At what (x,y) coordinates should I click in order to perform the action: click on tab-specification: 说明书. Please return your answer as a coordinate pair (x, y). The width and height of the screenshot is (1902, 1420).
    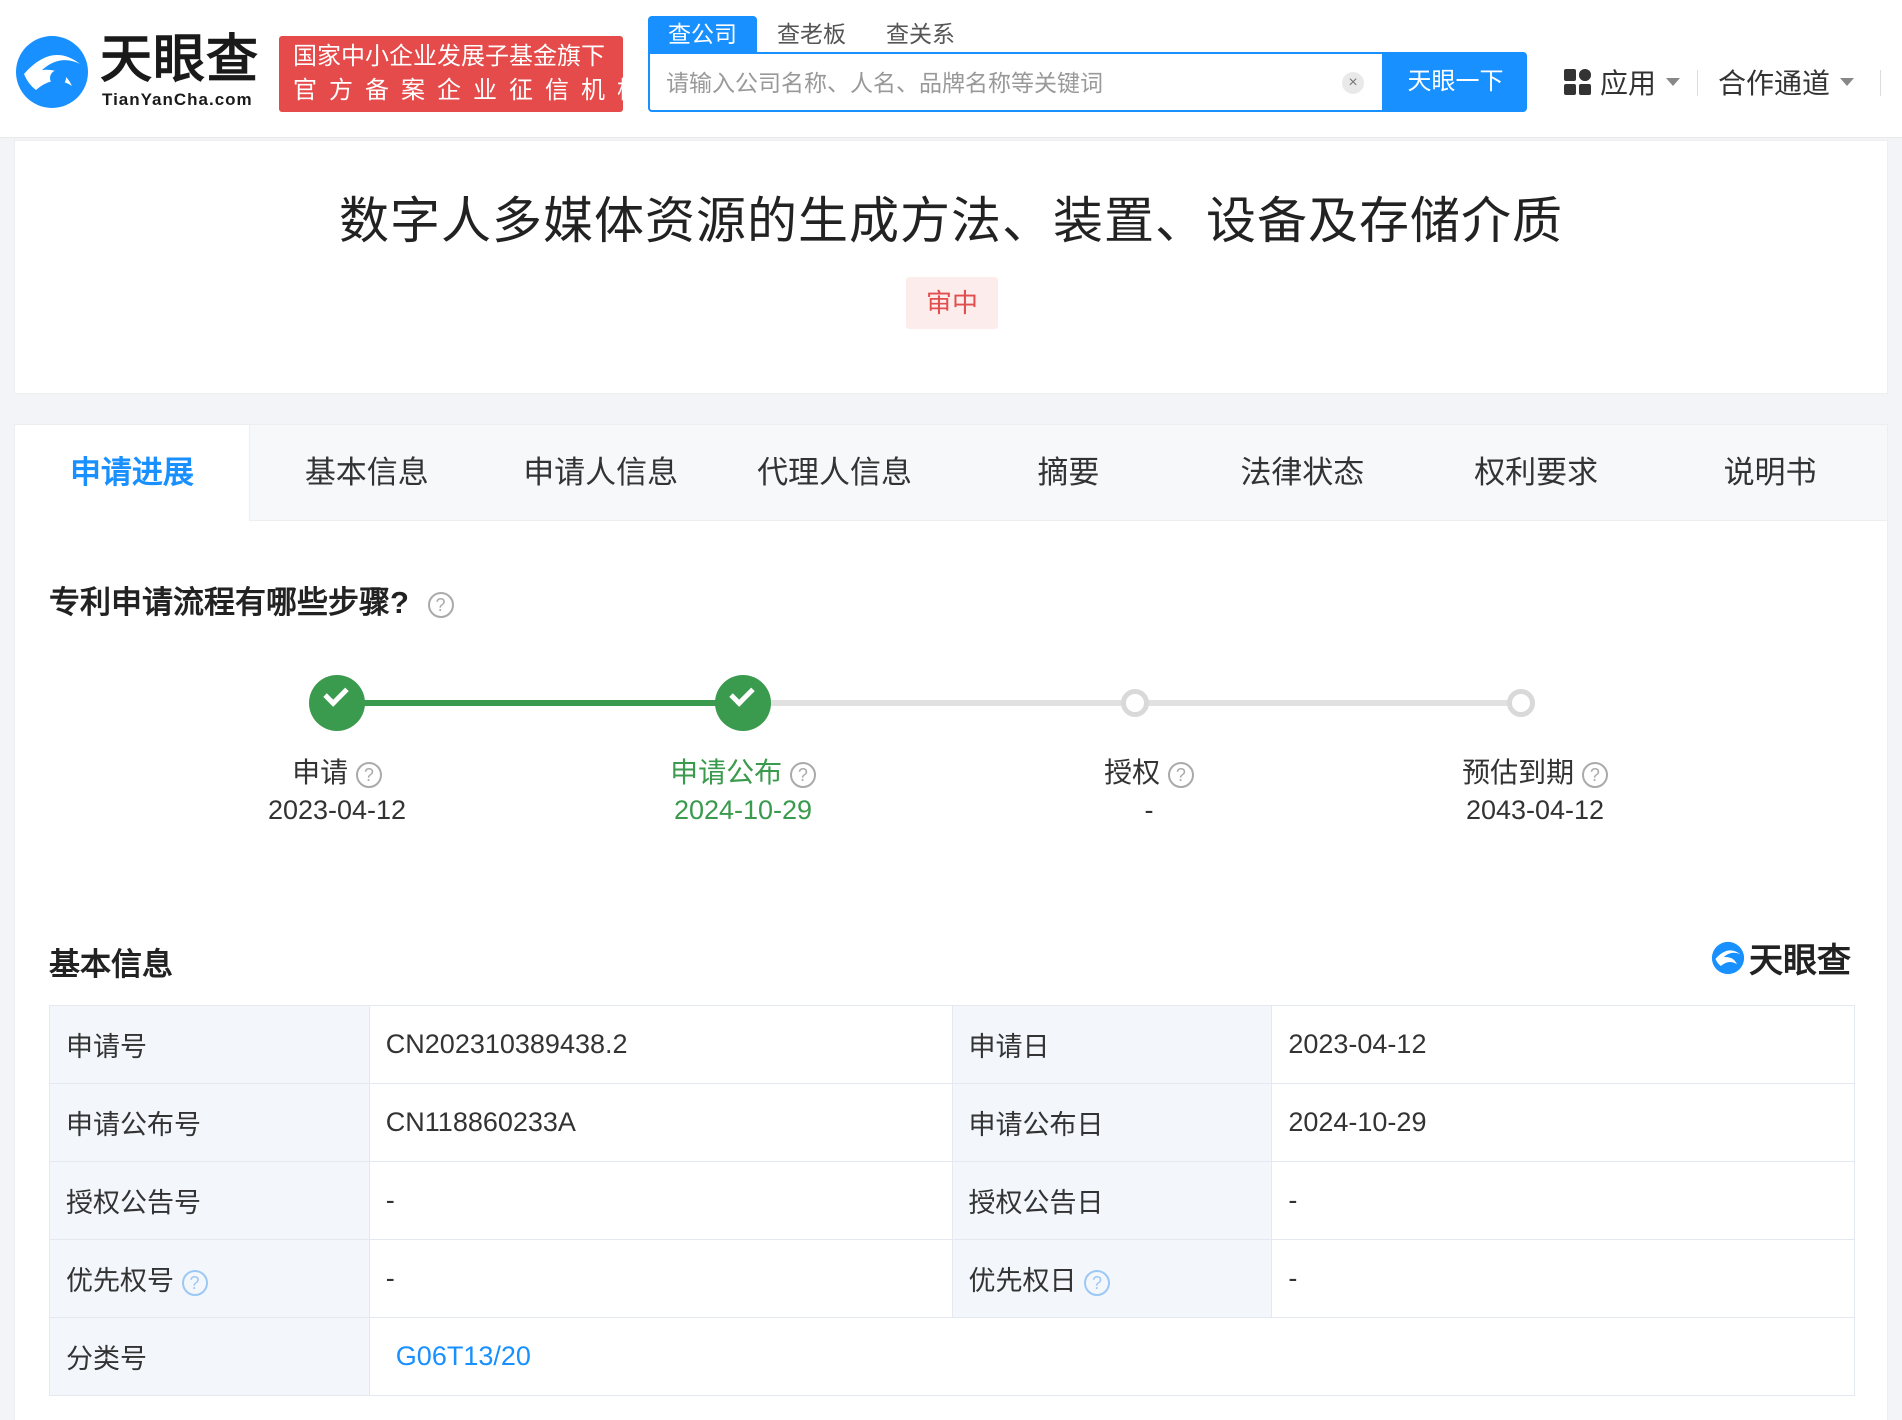
    Looking at the image, I should click on (1770, 473).